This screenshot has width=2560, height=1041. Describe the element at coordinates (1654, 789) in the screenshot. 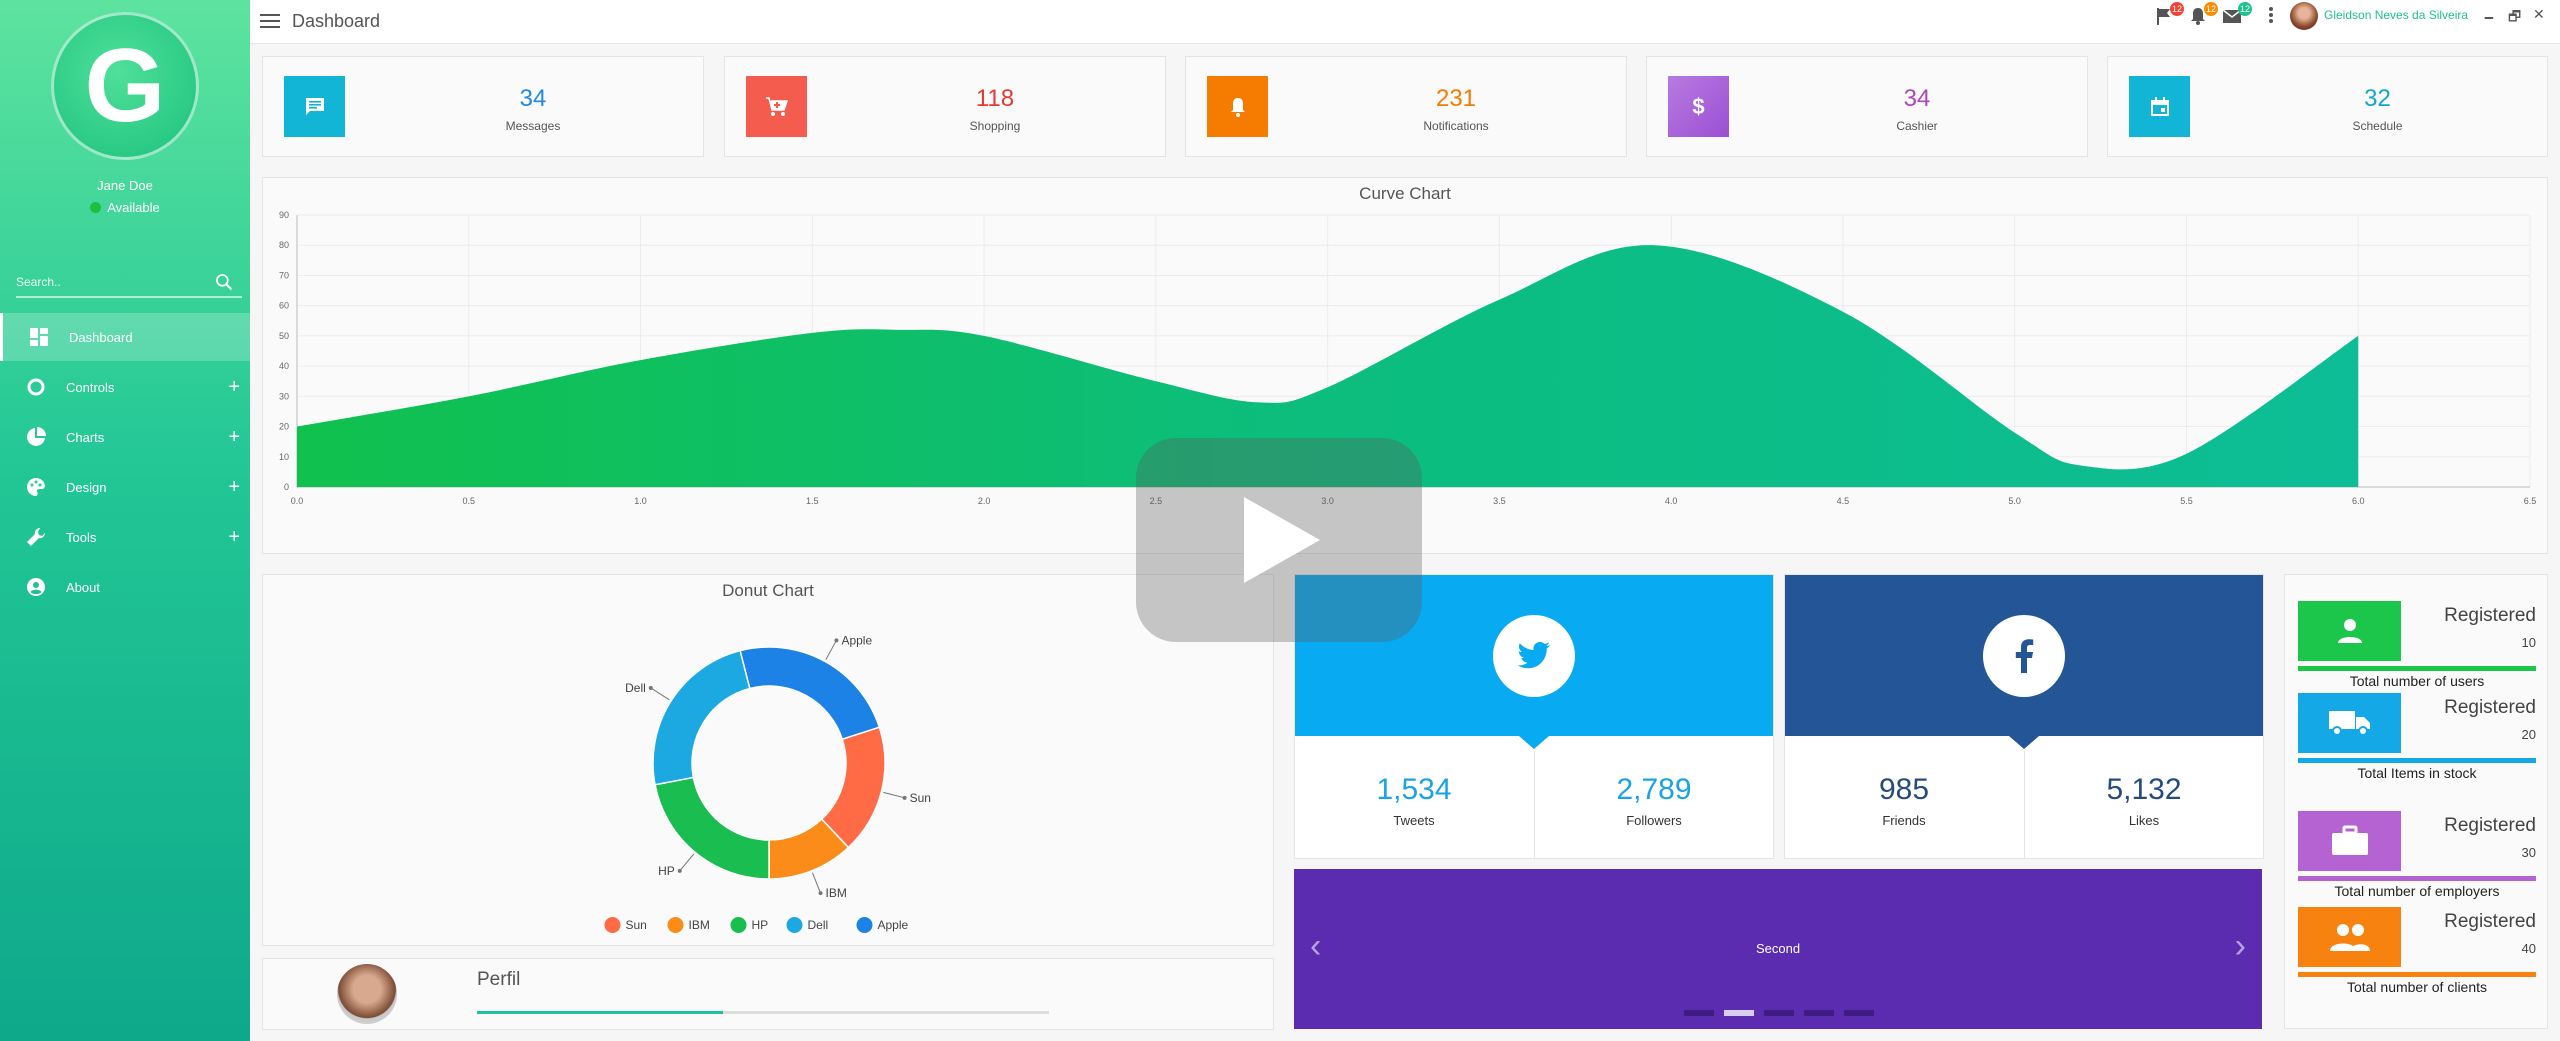

I see `followers-value: 2,789` at that location.